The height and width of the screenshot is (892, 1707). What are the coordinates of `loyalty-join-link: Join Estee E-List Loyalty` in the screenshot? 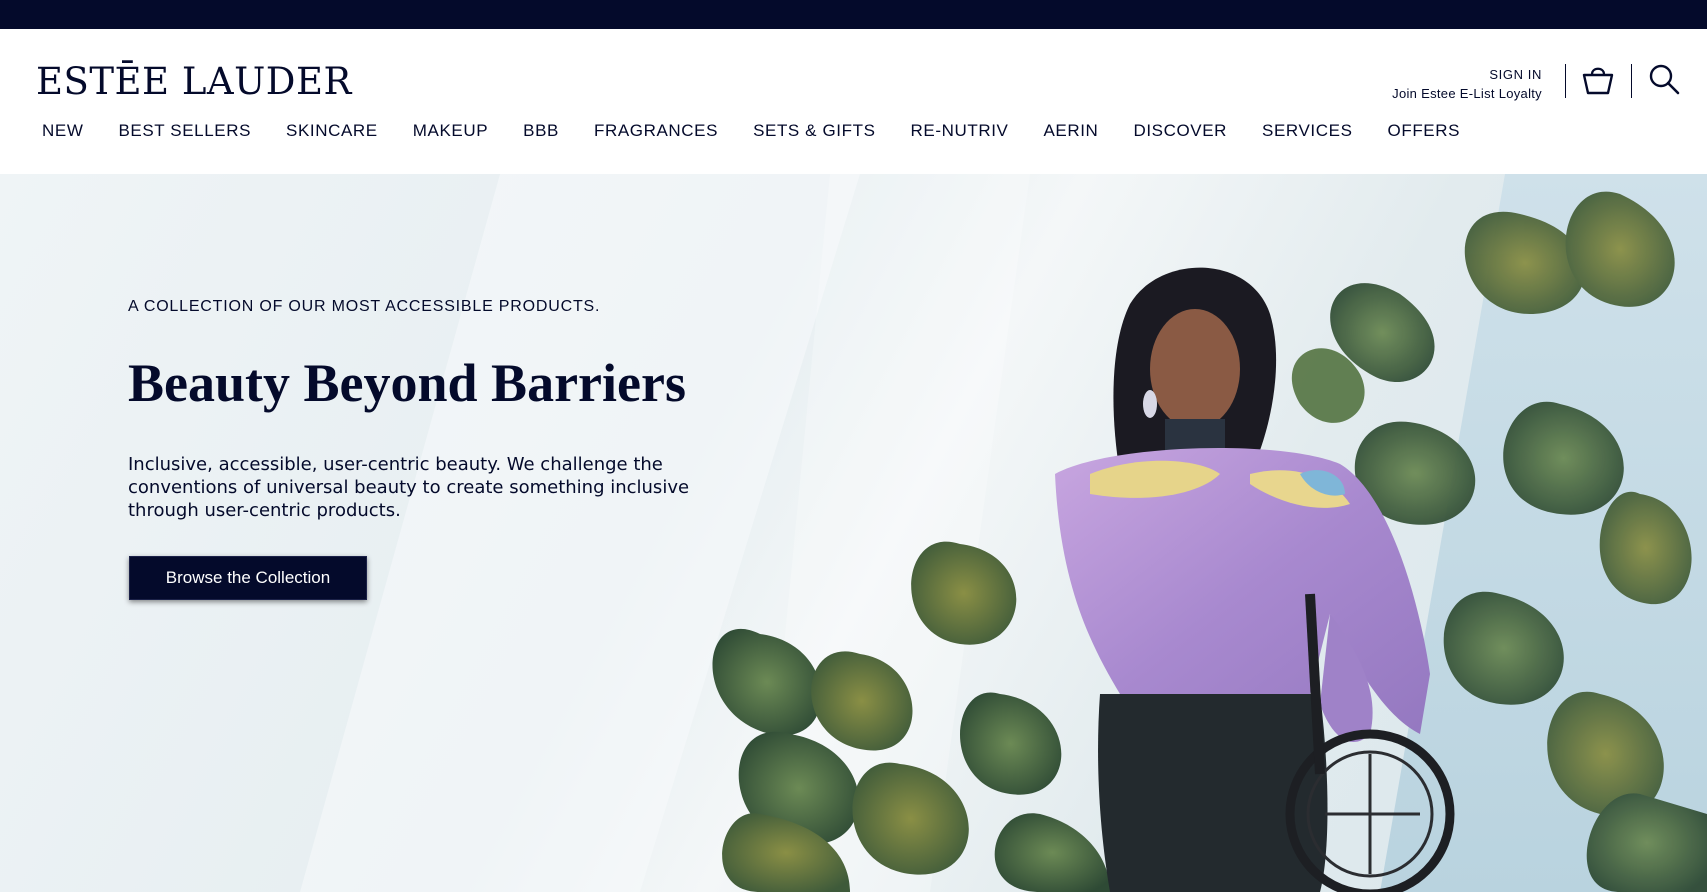 It's located at (1467, 93).